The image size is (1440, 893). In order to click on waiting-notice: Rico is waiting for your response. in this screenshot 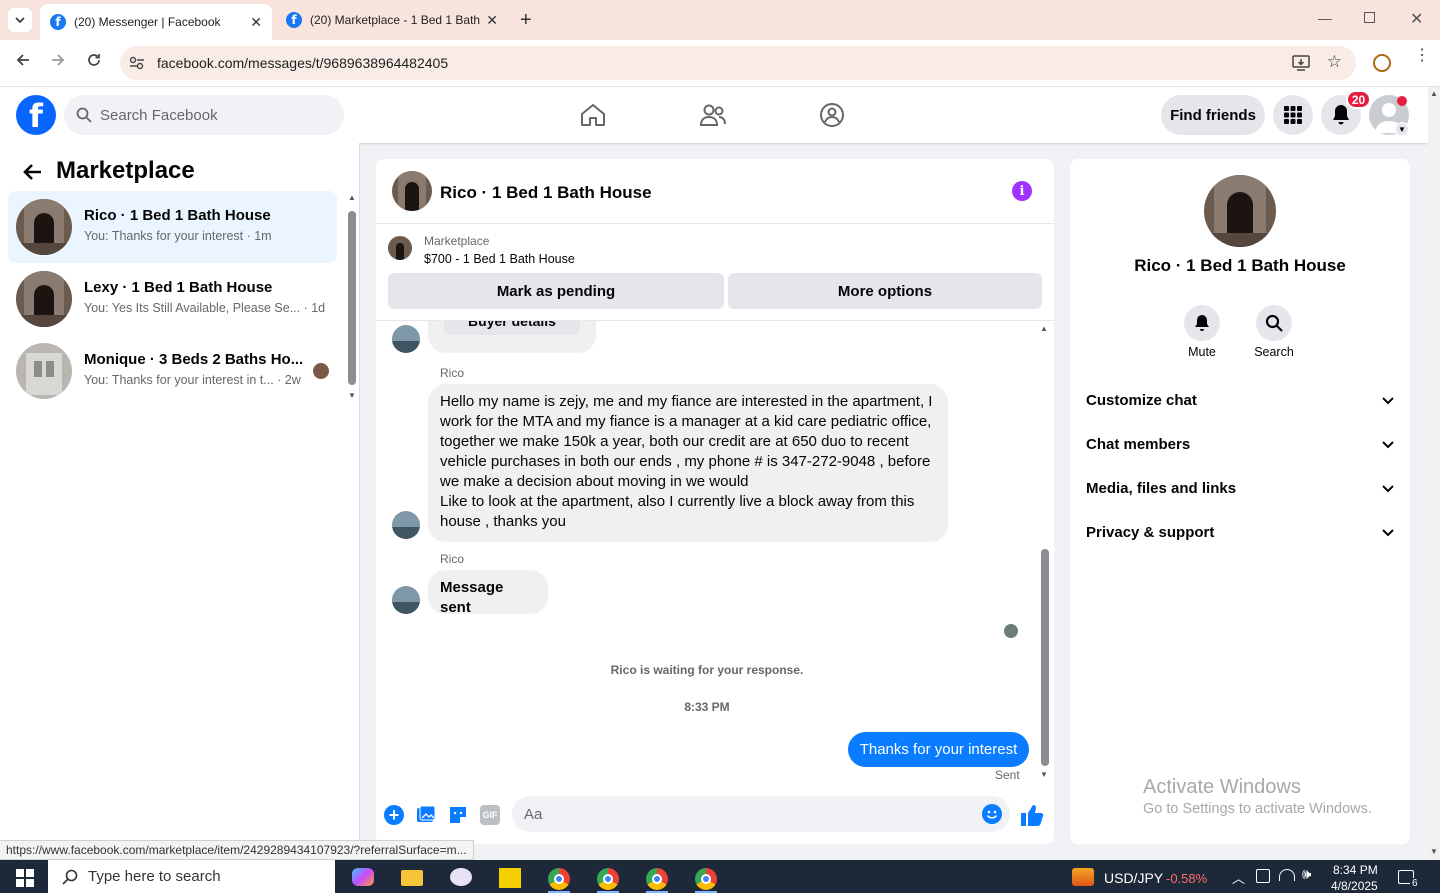, I will do `click(707, 670)`.